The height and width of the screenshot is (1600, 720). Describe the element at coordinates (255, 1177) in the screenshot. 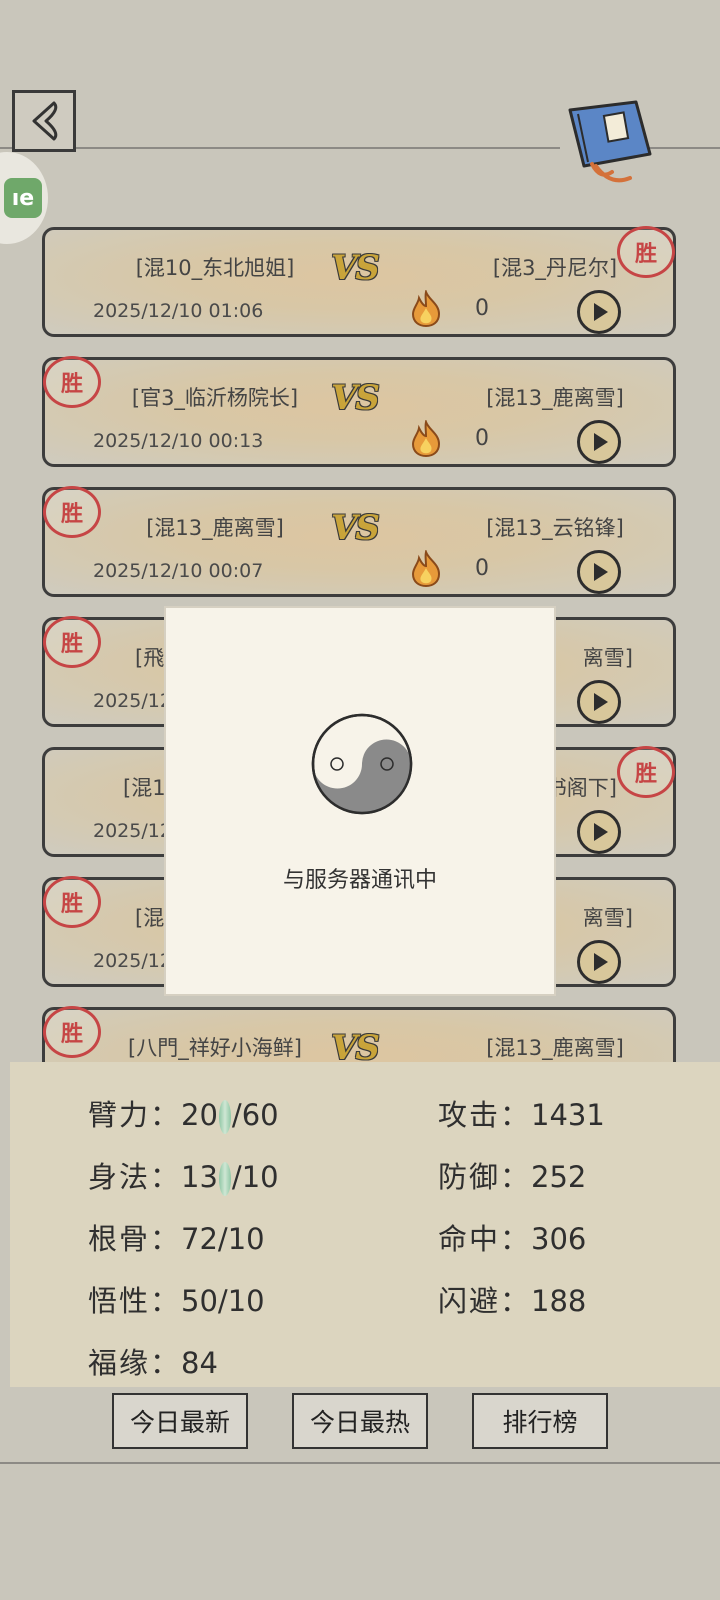

I see `stat-value-max: /10` at that location.